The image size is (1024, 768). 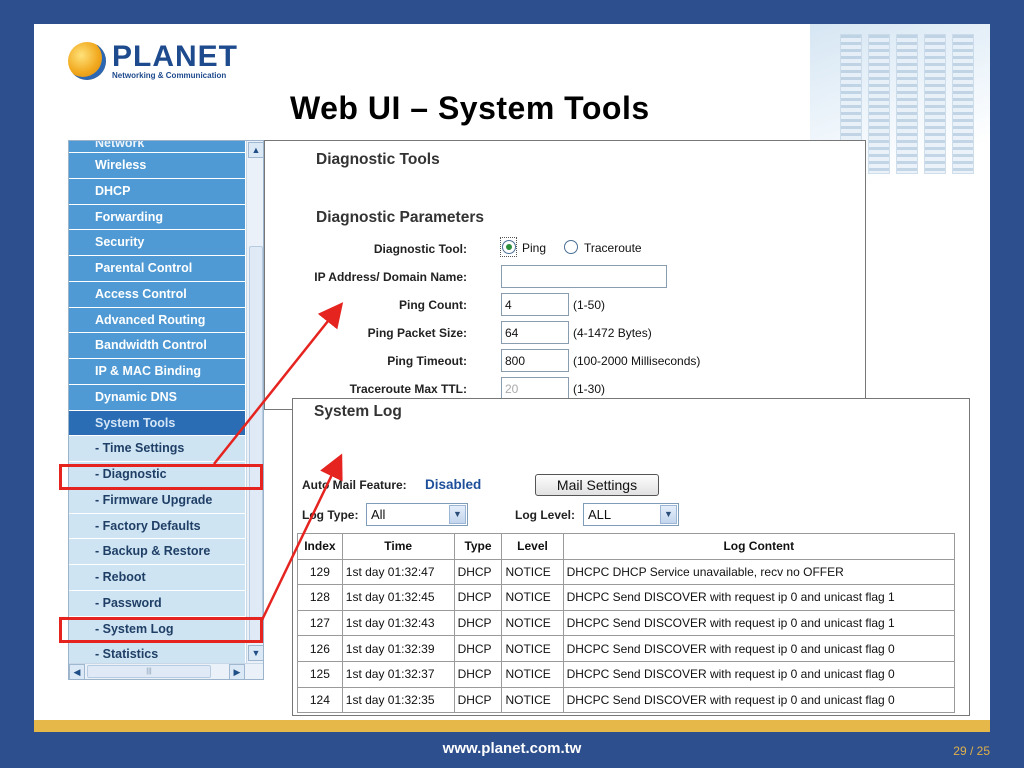 What do you see at coordinates (358, 411) in the screenshot?
I see `system-log-title: System Log` at bounding box center [358, 411].